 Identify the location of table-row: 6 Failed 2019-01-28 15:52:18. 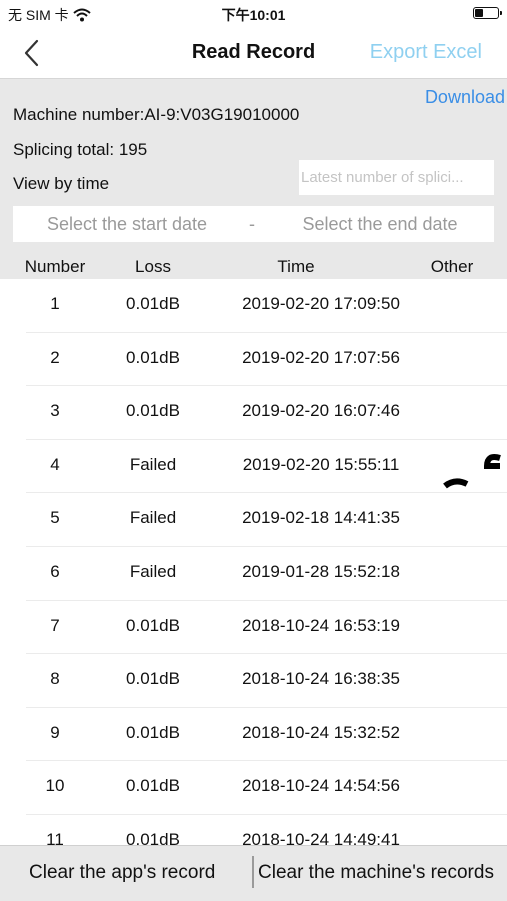
(266, 574).